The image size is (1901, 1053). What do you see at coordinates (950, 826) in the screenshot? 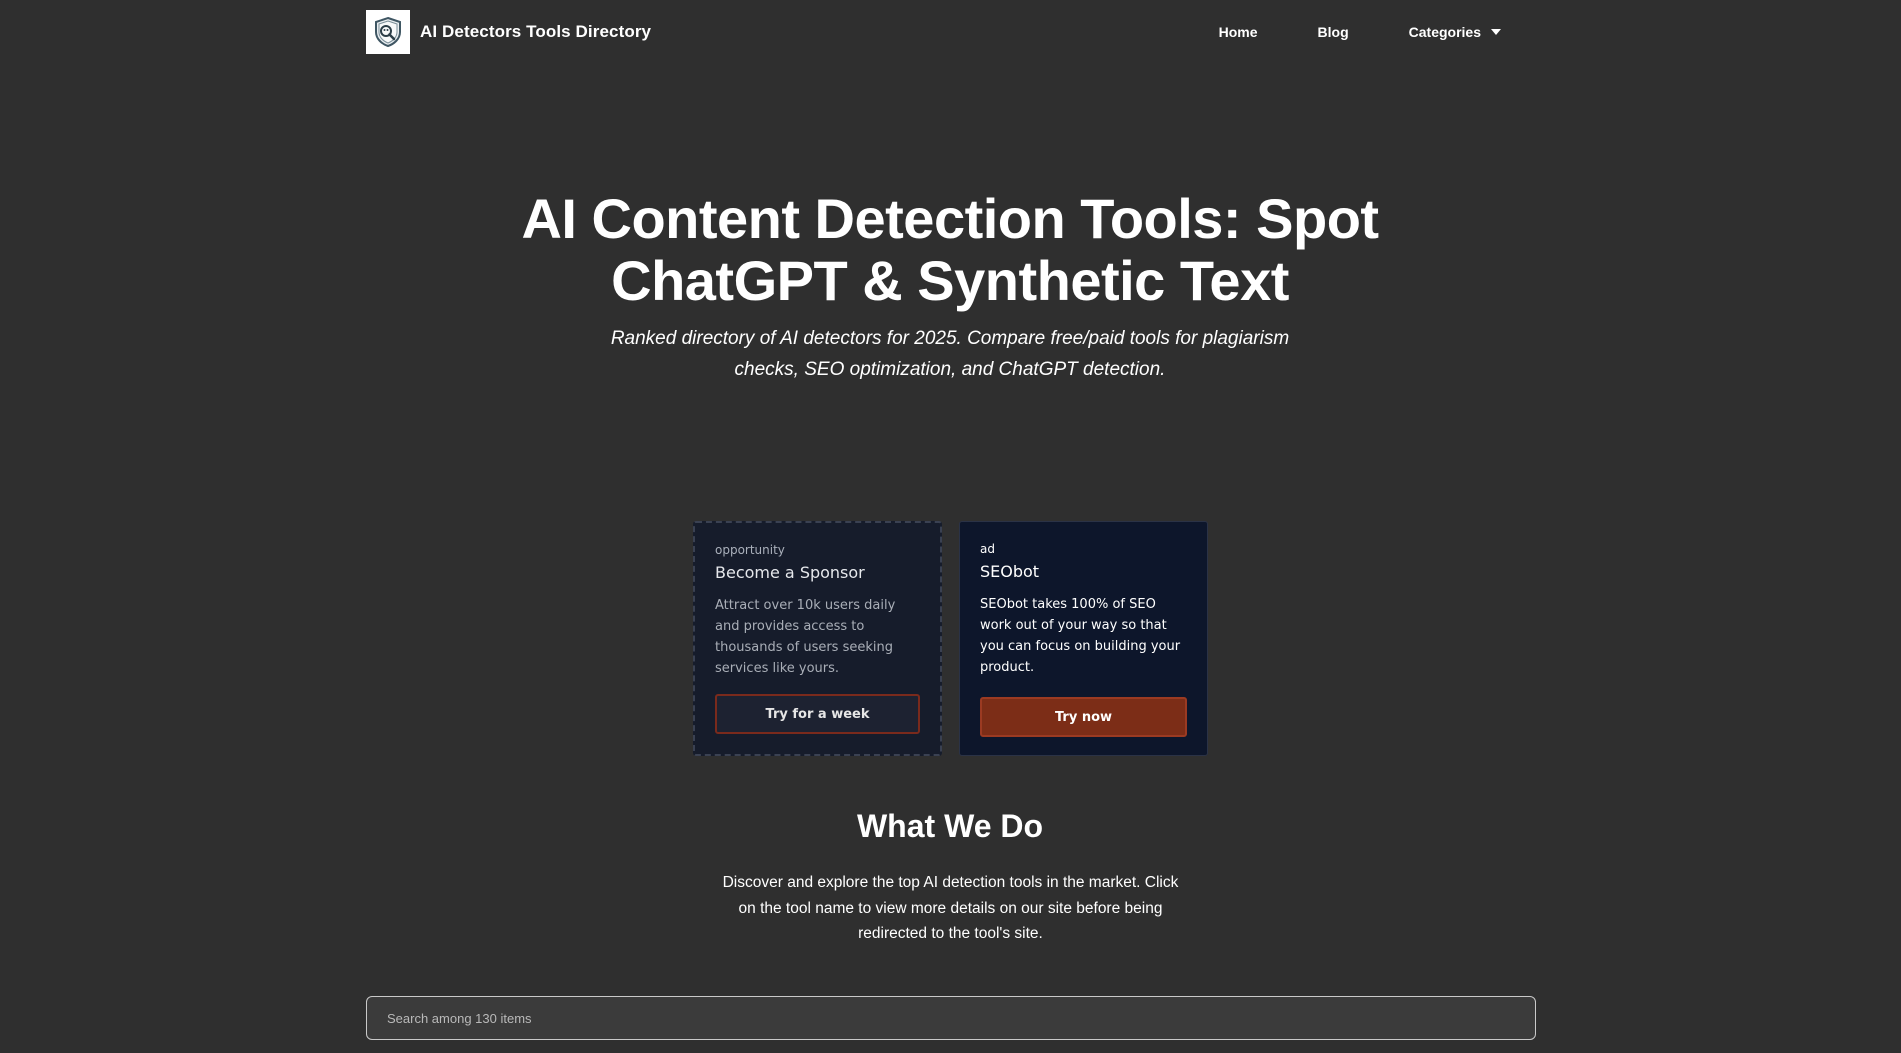
I see `what-we-do-title: What We Do` at bounding box center [950, 826].